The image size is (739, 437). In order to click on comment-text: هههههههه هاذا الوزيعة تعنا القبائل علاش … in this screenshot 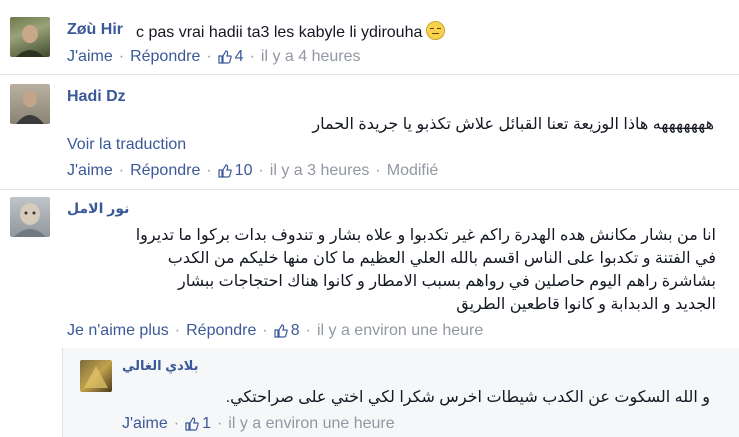, I will do `click(513, 124)`.